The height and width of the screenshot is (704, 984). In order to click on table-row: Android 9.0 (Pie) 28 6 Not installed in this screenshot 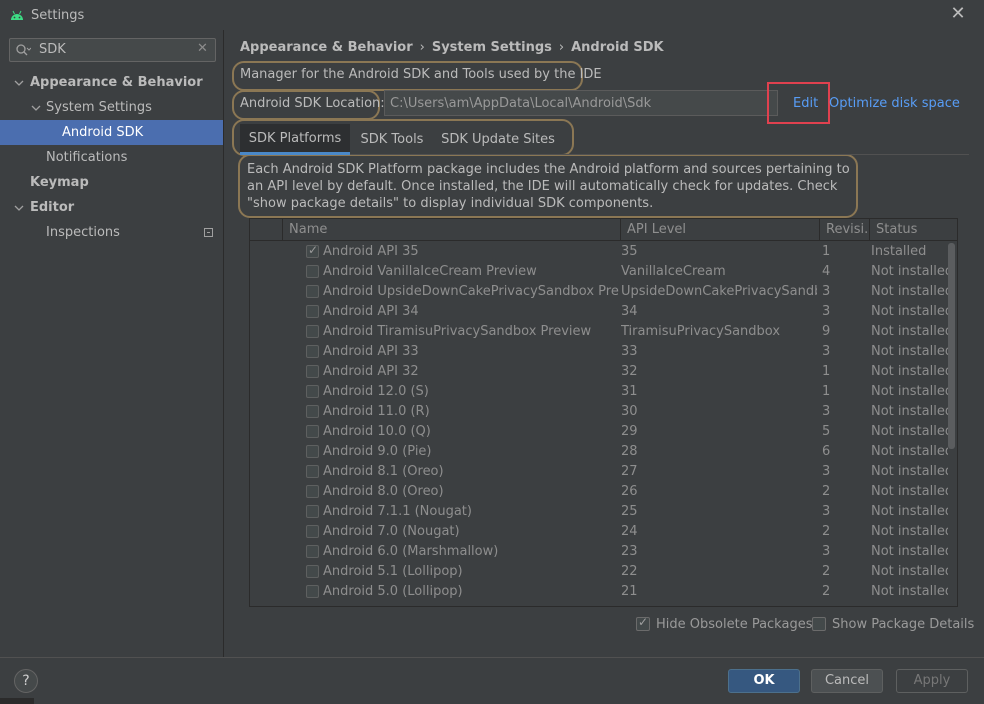, I will do `click(600, 452)`.